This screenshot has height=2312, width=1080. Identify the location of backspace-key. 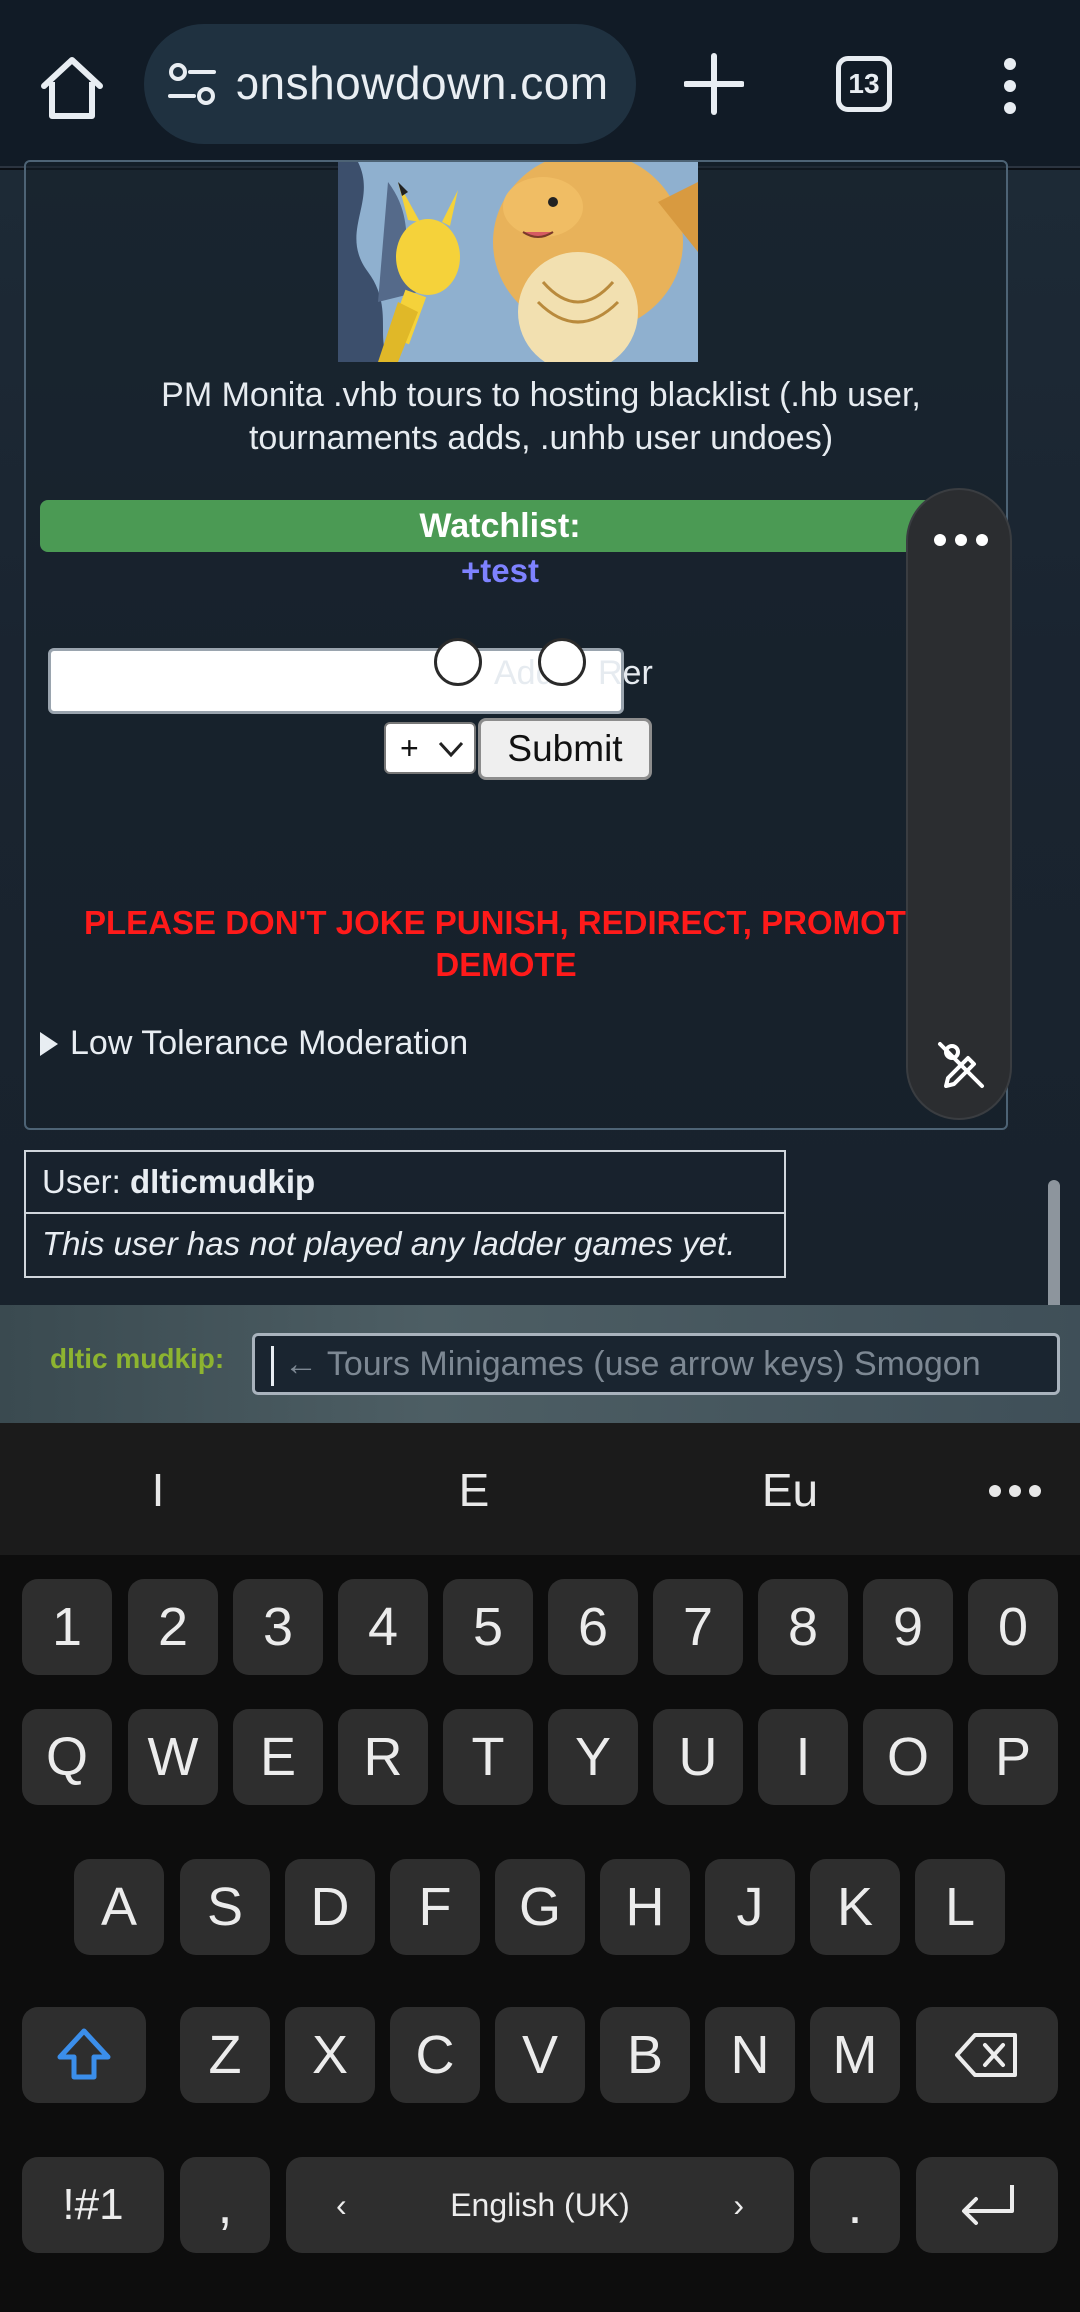
(987, 2055).